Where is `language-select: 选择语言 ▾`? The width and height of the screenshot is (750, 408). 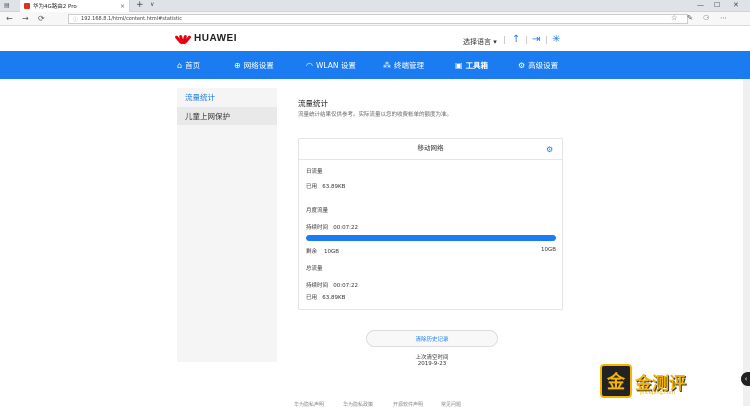
language-select: 选择语言 ▾ is located at coordinates (480, 42).